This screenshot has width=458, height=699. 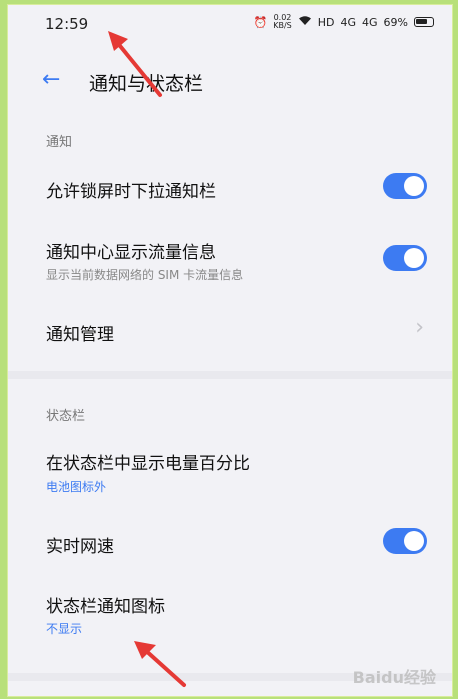 I want to click on row-notif-icon-value: 不显示, so click(x=64, y=629).